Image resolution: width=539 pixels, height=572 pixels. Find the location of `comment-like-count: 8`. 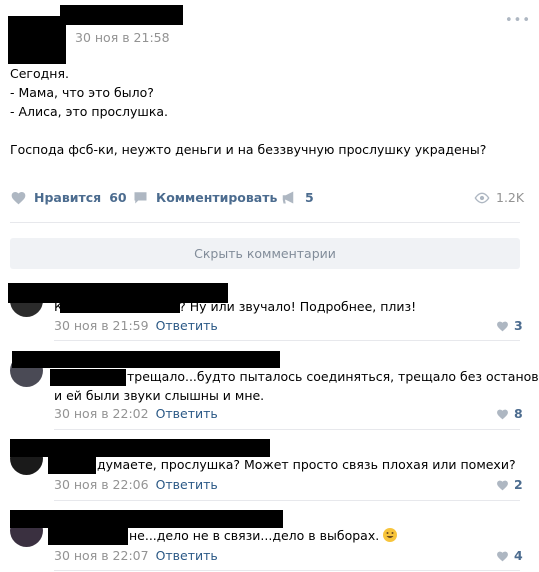

comment-like-count: 8 is located at coordinates (518, 413).